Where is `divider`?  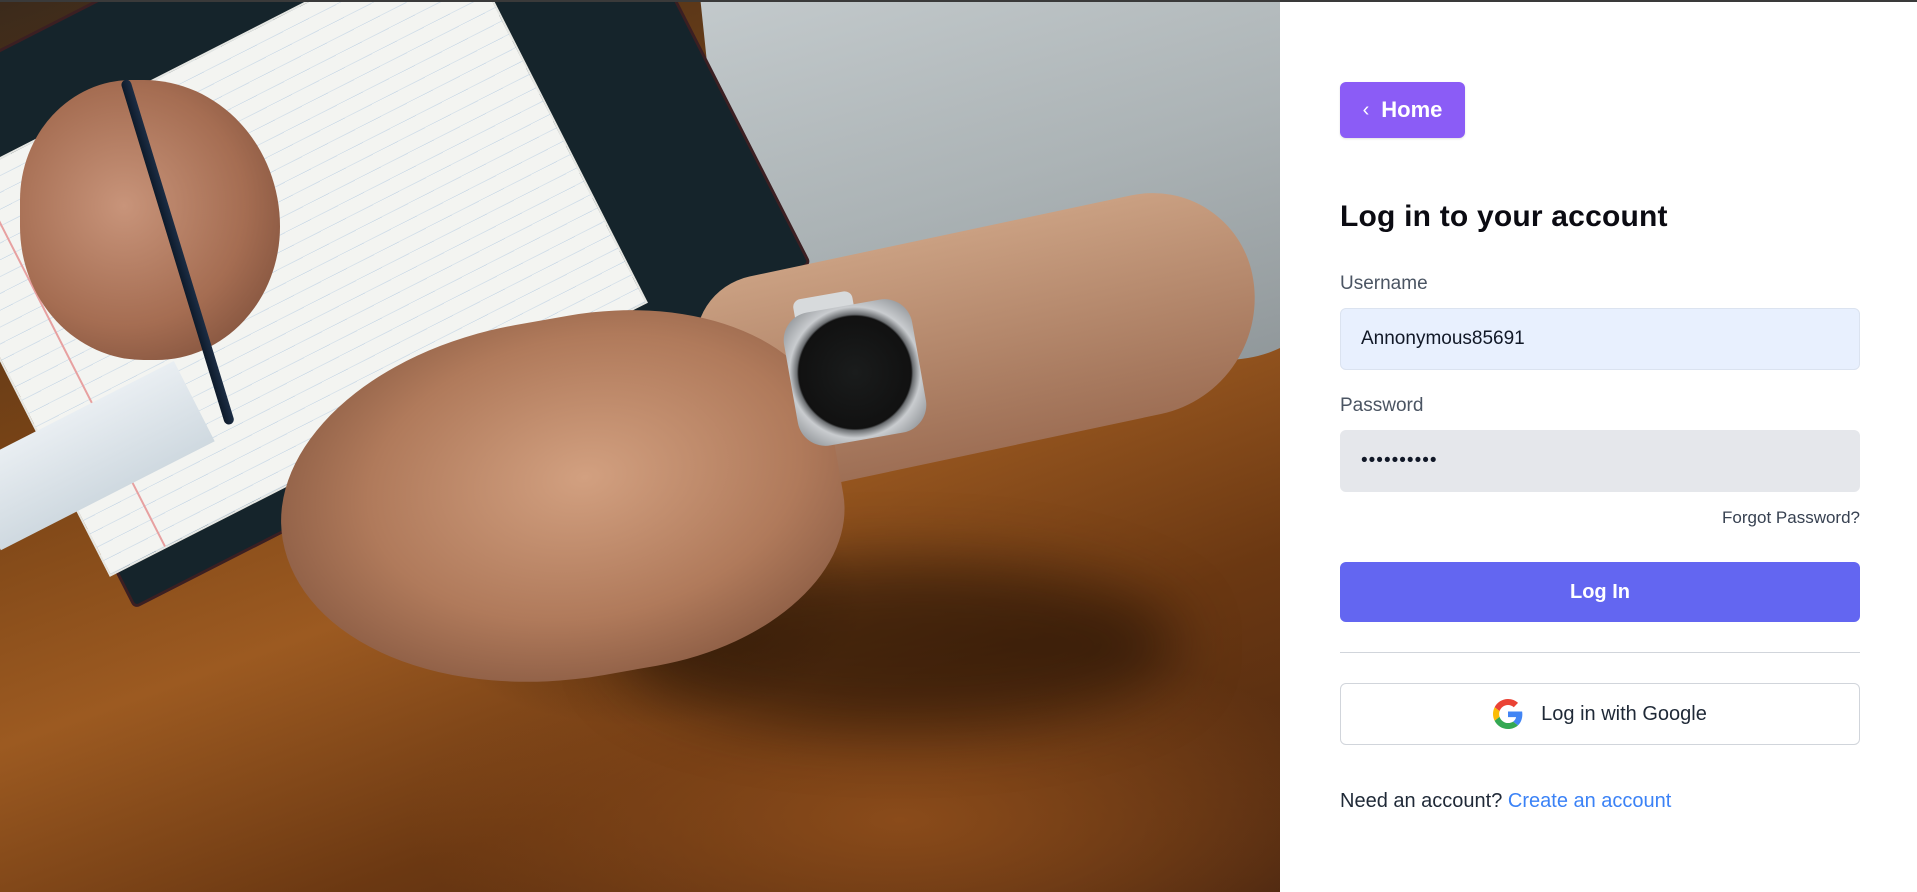
divider is located at coordinates (1600, 652).